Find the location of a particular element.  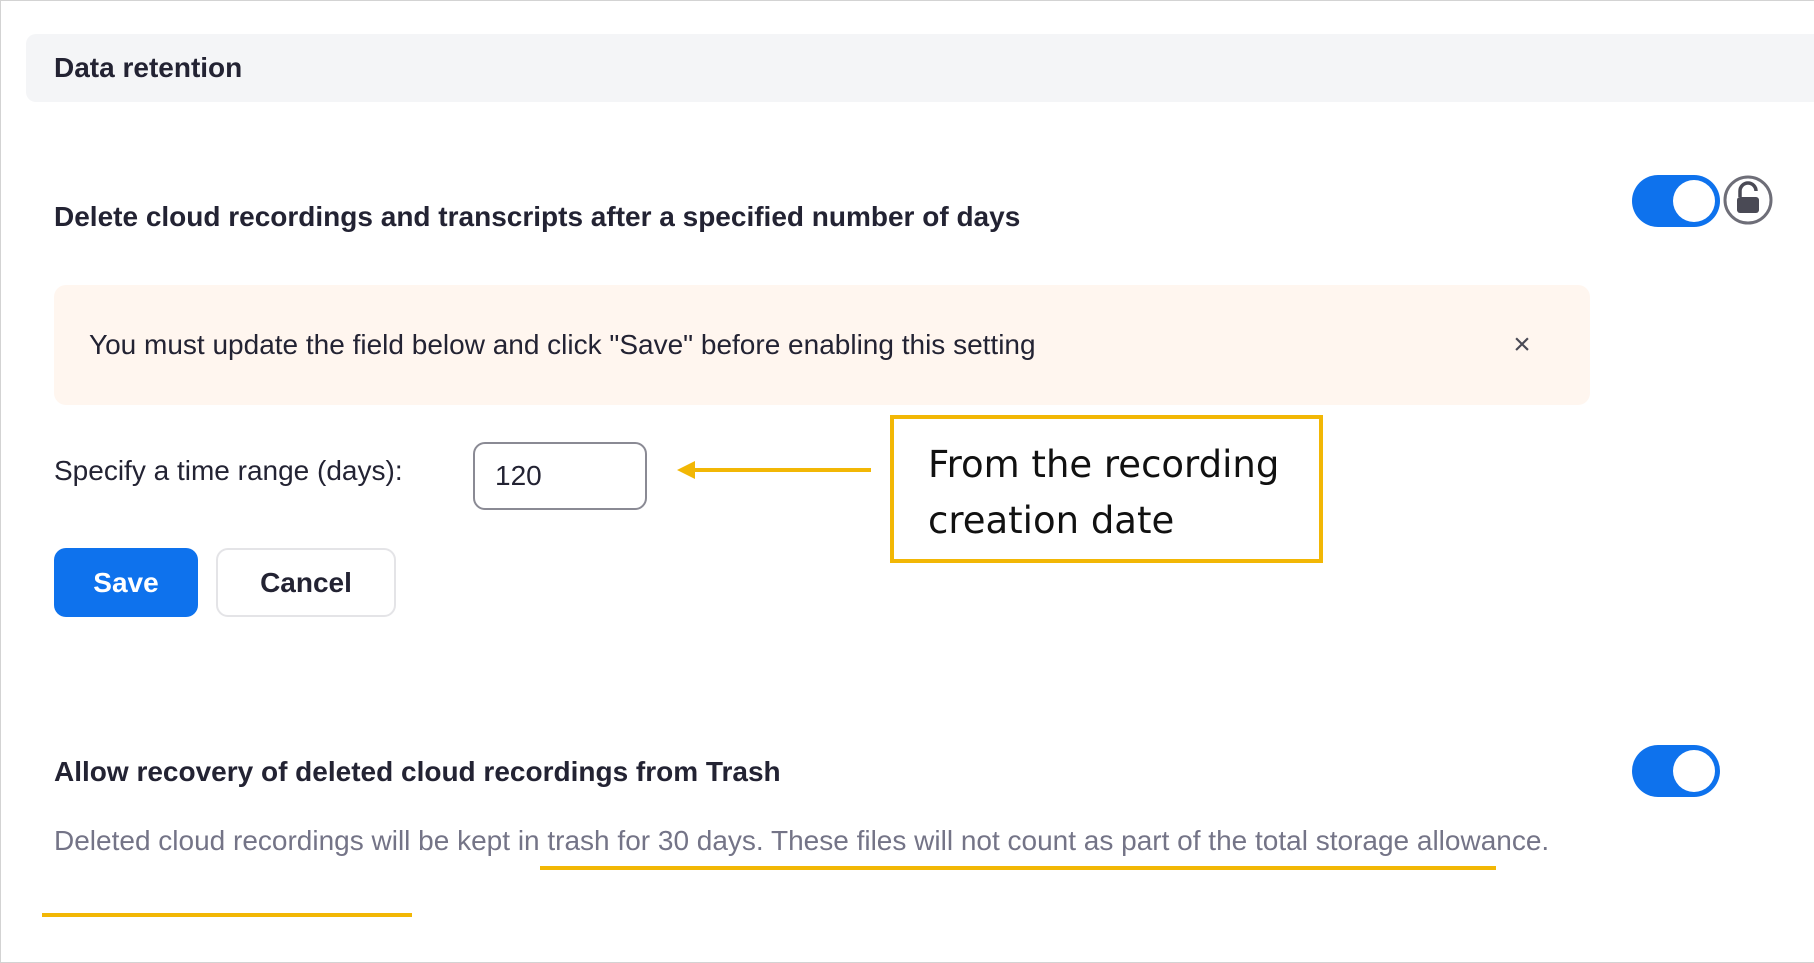

section-header: Data retention is located at coordinates (920, 68).